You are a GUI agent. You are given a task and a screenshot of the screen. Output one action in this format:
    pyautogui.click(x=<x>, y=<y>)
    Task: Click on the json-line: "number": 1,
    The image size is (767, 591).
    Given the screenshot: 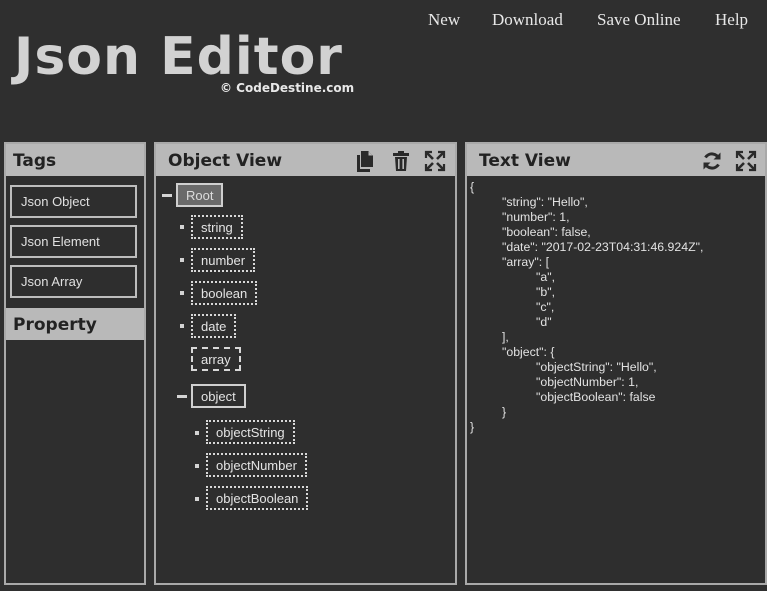 What is the action you would take?
    pyautogui.click(x=536, y=217)
    